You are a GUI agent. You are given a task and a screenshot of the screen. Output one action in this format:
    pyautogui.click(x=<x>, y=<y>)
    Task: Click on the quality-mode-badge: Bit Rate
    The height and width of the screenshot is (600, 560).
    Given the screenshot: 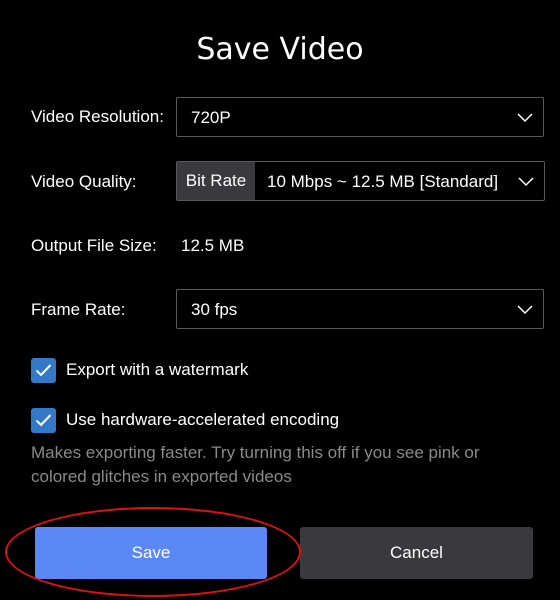 What is the action you would take?
    pyautogui.click(x=216, y=181)
    